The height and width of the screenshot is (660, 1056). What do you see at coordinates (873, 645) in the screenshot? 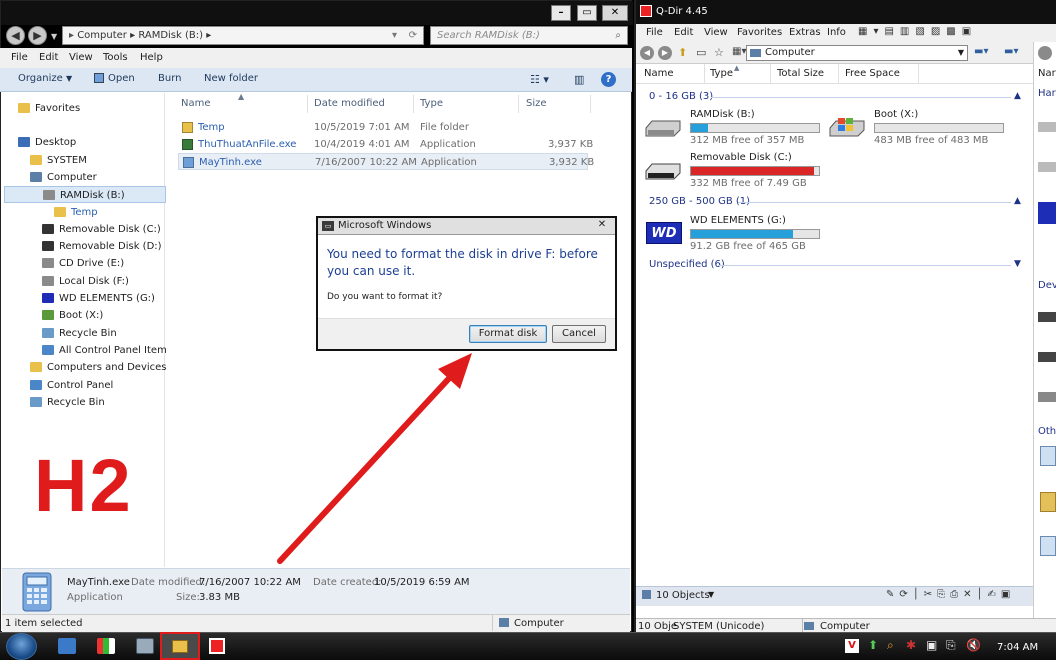
I see `tray-network-icon: ⬆` at bounding box center [873, 645].